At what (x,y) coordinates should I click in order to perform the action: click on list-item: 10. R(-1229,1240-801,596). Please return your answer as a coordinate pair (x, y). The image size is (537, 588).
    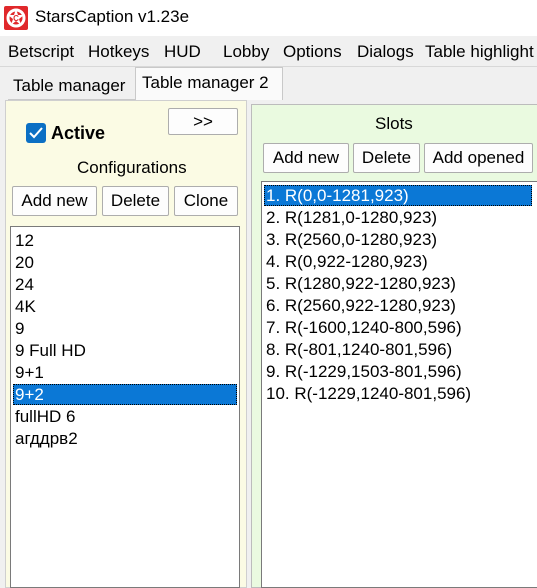
    Looking at the image, I should click on (398, 393).